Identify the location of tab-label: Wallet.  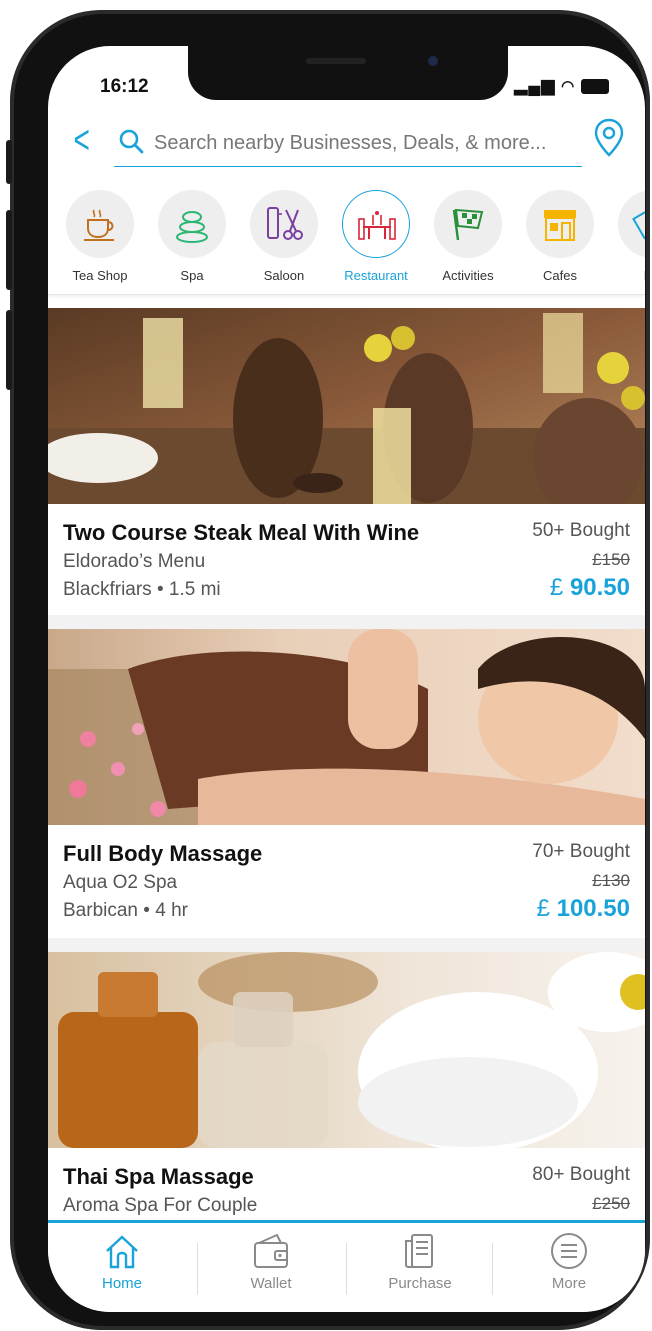
(271, 1283).